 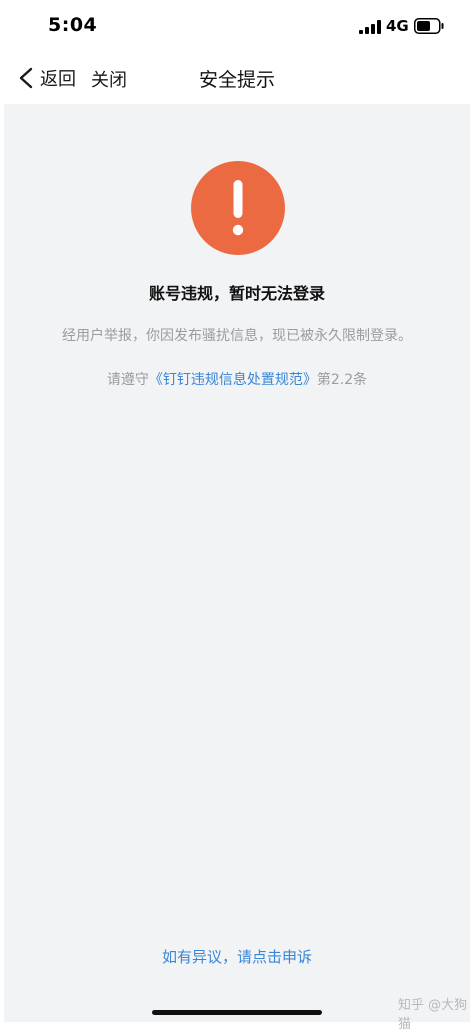 I want to click on home-indicator, so click(x=237, y=1012).